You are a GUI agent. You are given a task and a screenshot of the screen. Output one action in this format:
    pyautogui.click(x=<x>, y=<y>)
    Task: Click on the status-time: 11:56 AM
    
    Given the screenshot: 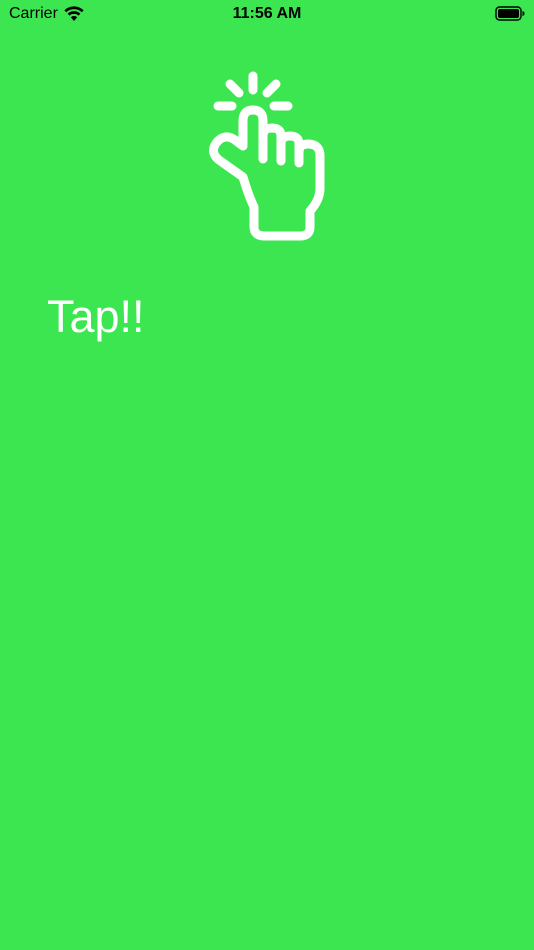 What is the action you would take?
    pyautogui.click(x=267, y=13)
    